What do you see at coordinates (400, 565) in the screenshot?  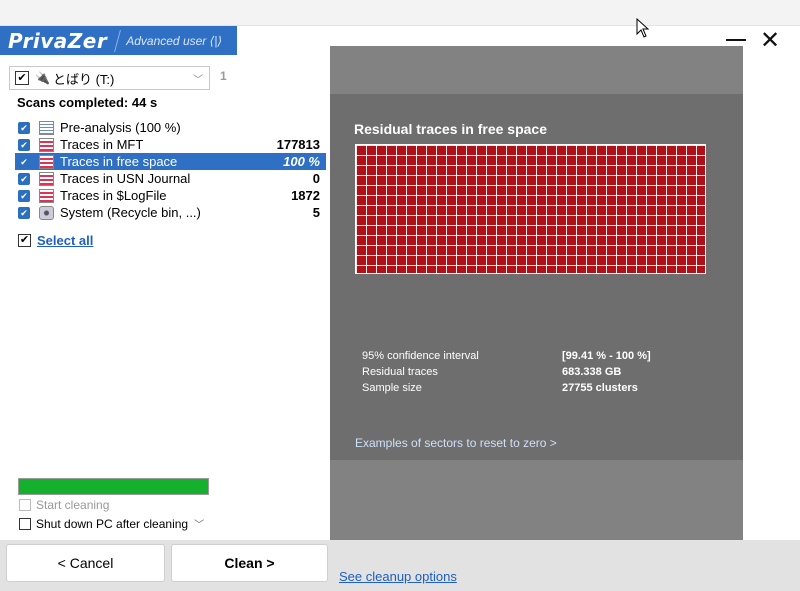 I see `bottom-bar: < Cancel Clean > See cleanup options` at bounding box center [400, 565].